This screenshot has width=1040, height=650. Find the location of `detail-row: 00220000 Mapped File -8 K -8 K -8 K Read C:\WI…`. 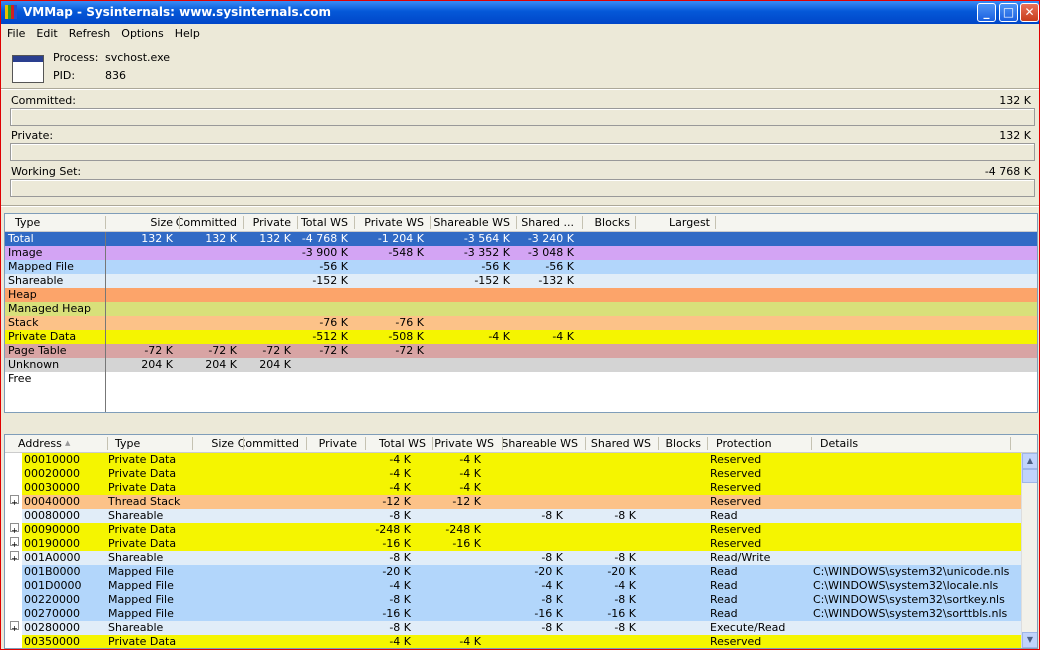

detail-row: 00220000 Mapped File -8 K -8 K -8 K Read C:\WI… is located at coordinates (513, 600).